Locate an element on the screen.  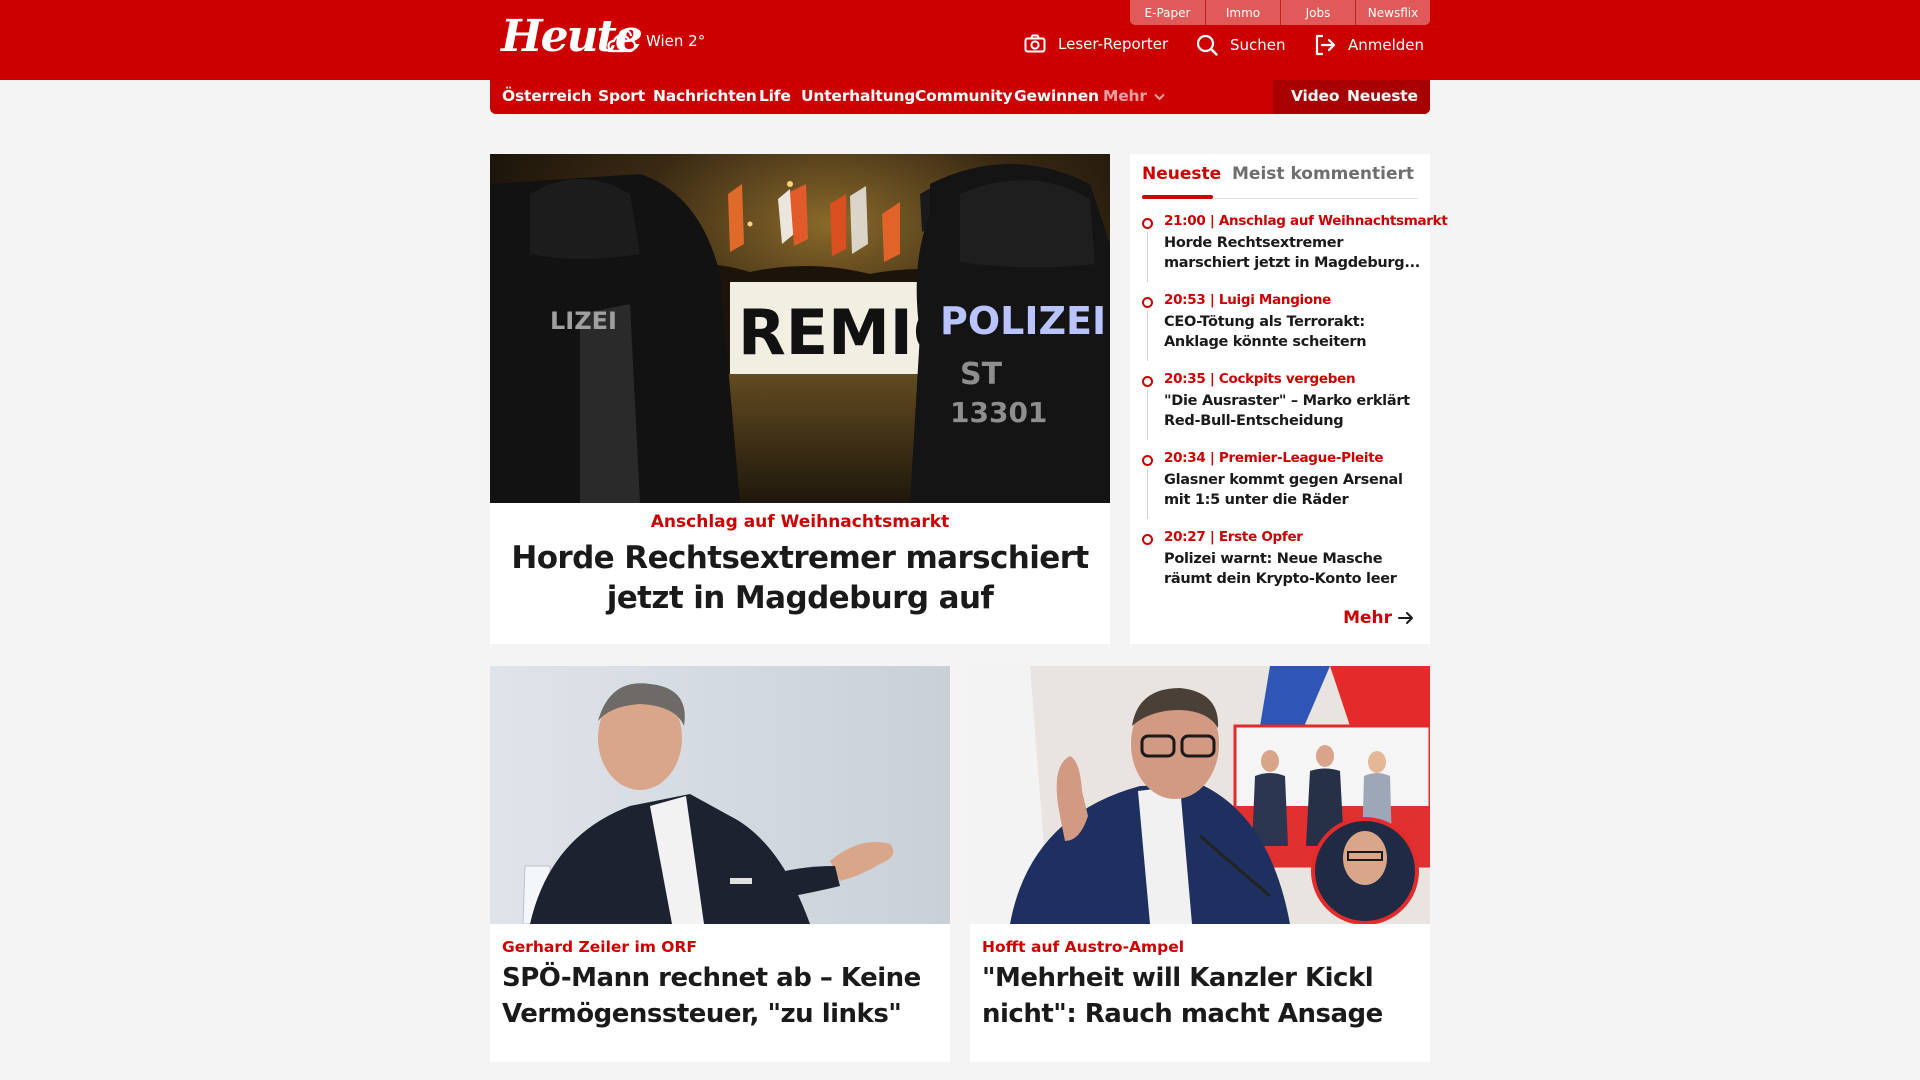
rauch-photo is located at coordinates (1200, 795).